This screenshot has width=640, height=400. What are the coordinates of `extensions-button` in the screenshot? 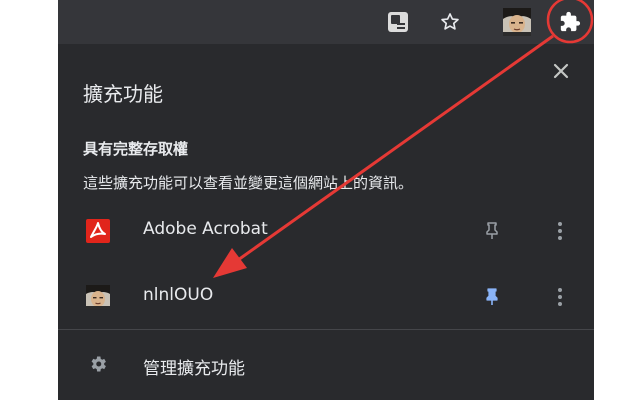 It's located at (570, 22).